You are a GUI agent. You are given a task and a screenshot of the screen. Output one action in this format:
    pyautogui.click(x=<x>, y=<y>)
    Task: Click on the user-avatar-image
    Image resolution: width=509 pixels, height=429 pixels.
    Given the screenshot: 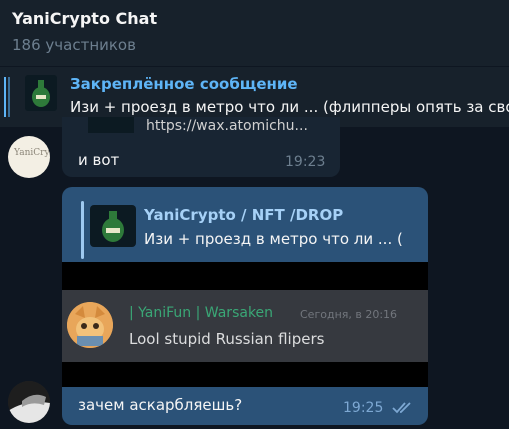 What is the action you would take?
    pyautogui.click(x=29, y=402)
    